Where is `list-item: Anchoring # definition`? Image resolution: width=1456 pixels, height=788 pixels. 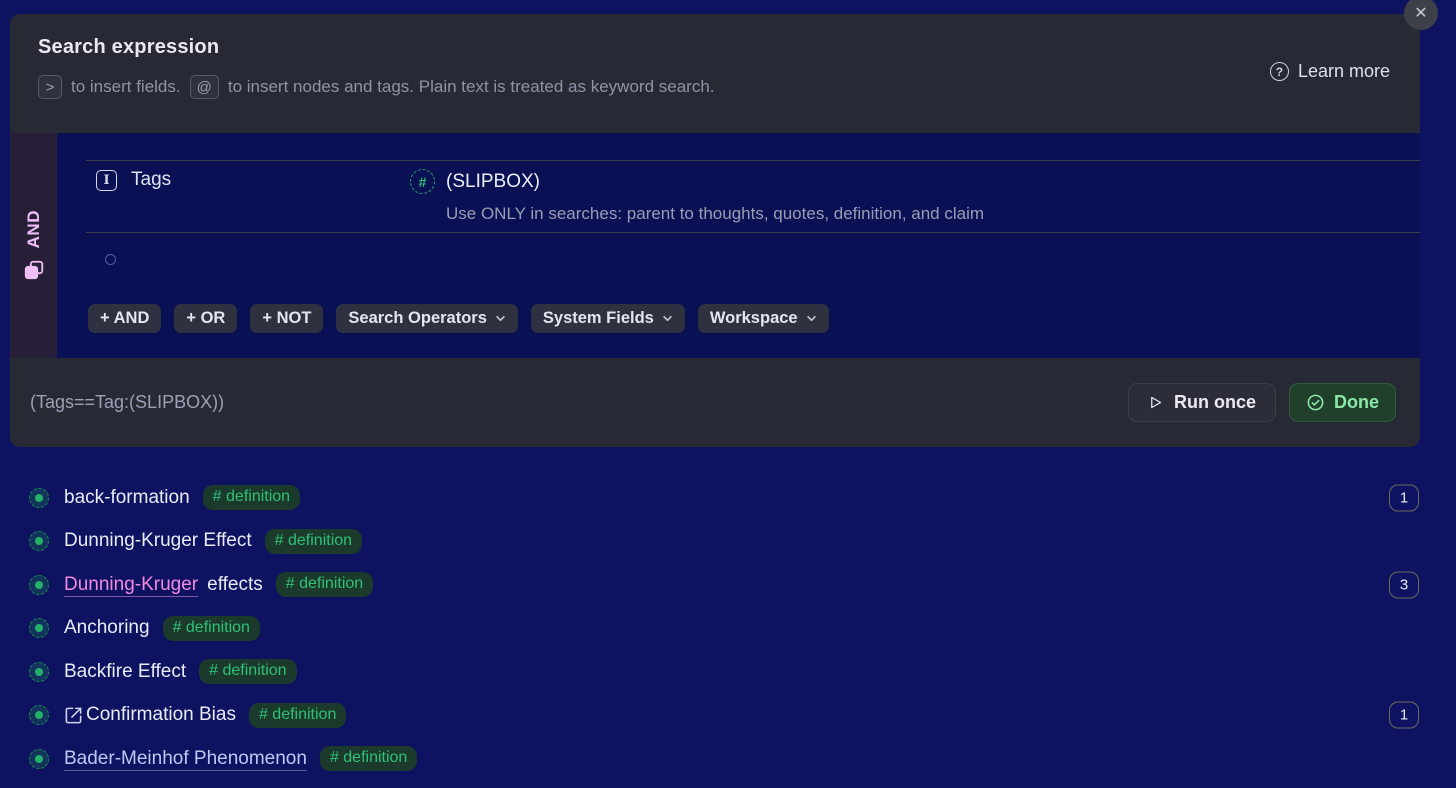 list-item: Anchoring # definition is located at coordinates (728, 629).